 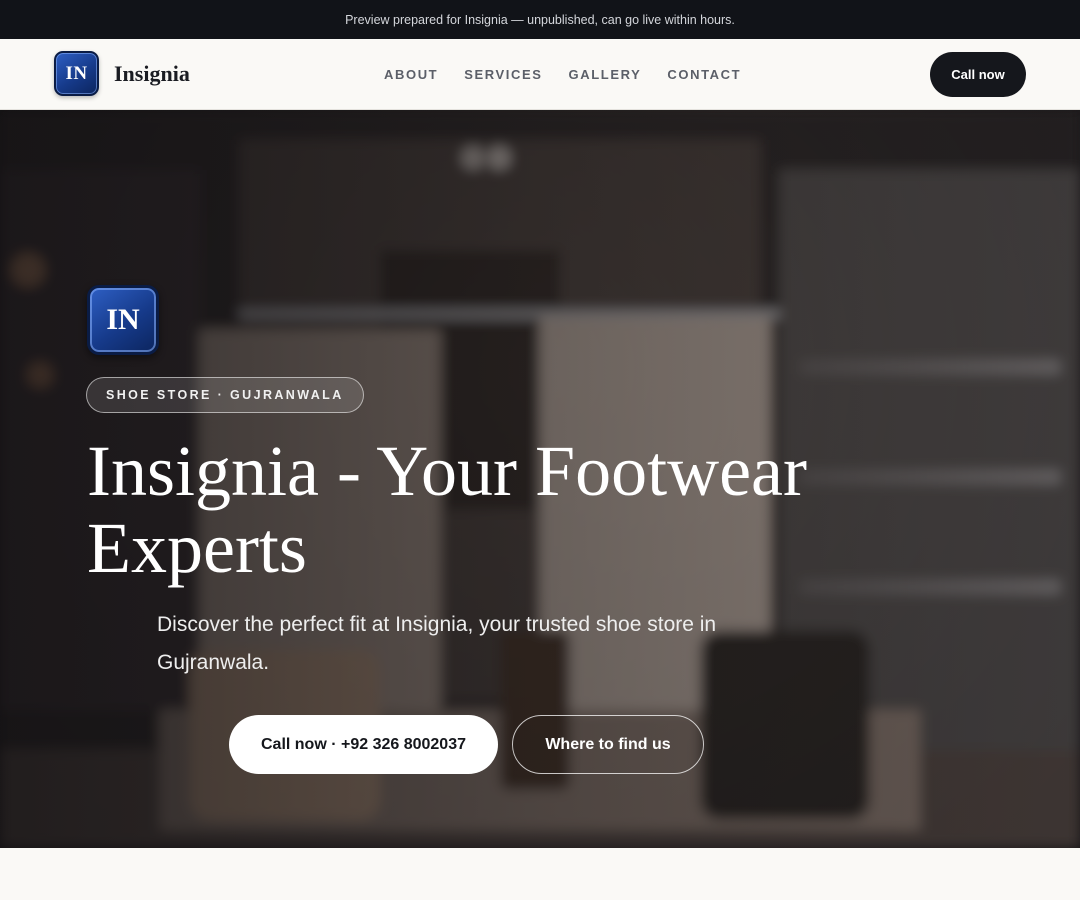 I want to click on brand-logo: IN, so click(x=76, y=73).